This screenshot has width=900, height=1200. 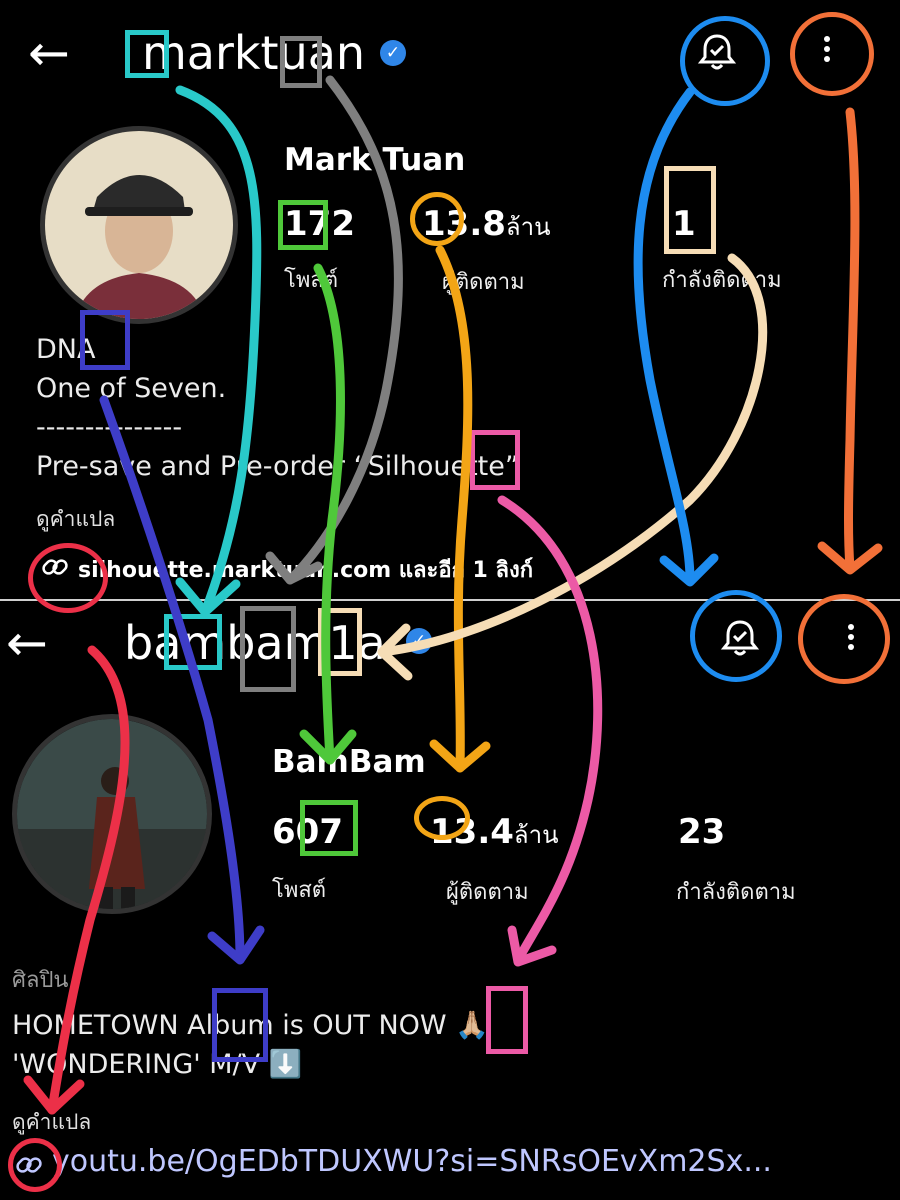 I want to click on bio-line: One of Seven., so click(x=131, y=388).